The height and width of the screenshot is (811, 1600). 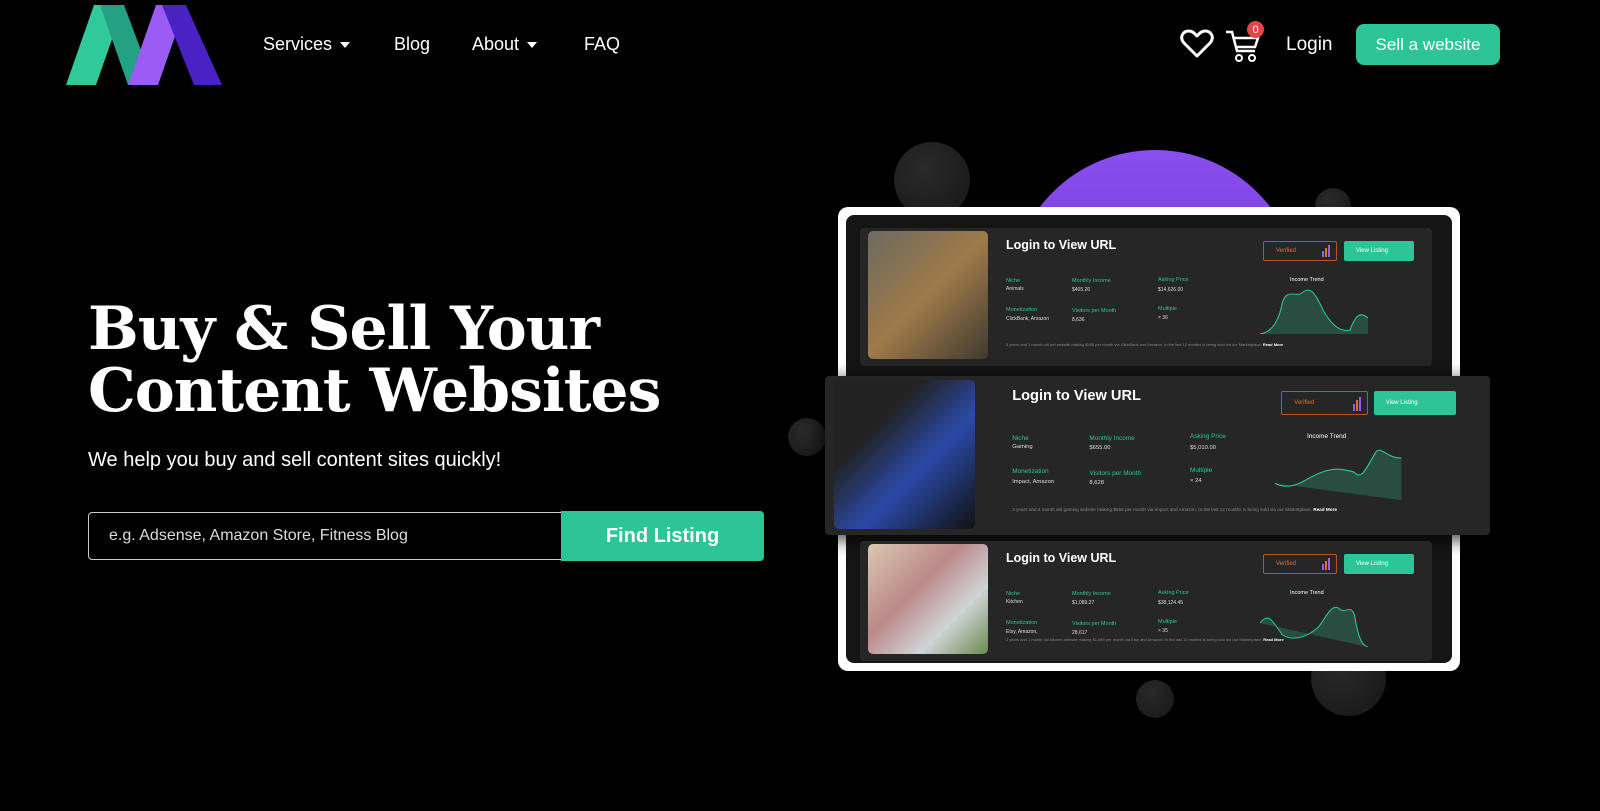 I want to click on nav-label: About, so click(x=496, y=44).